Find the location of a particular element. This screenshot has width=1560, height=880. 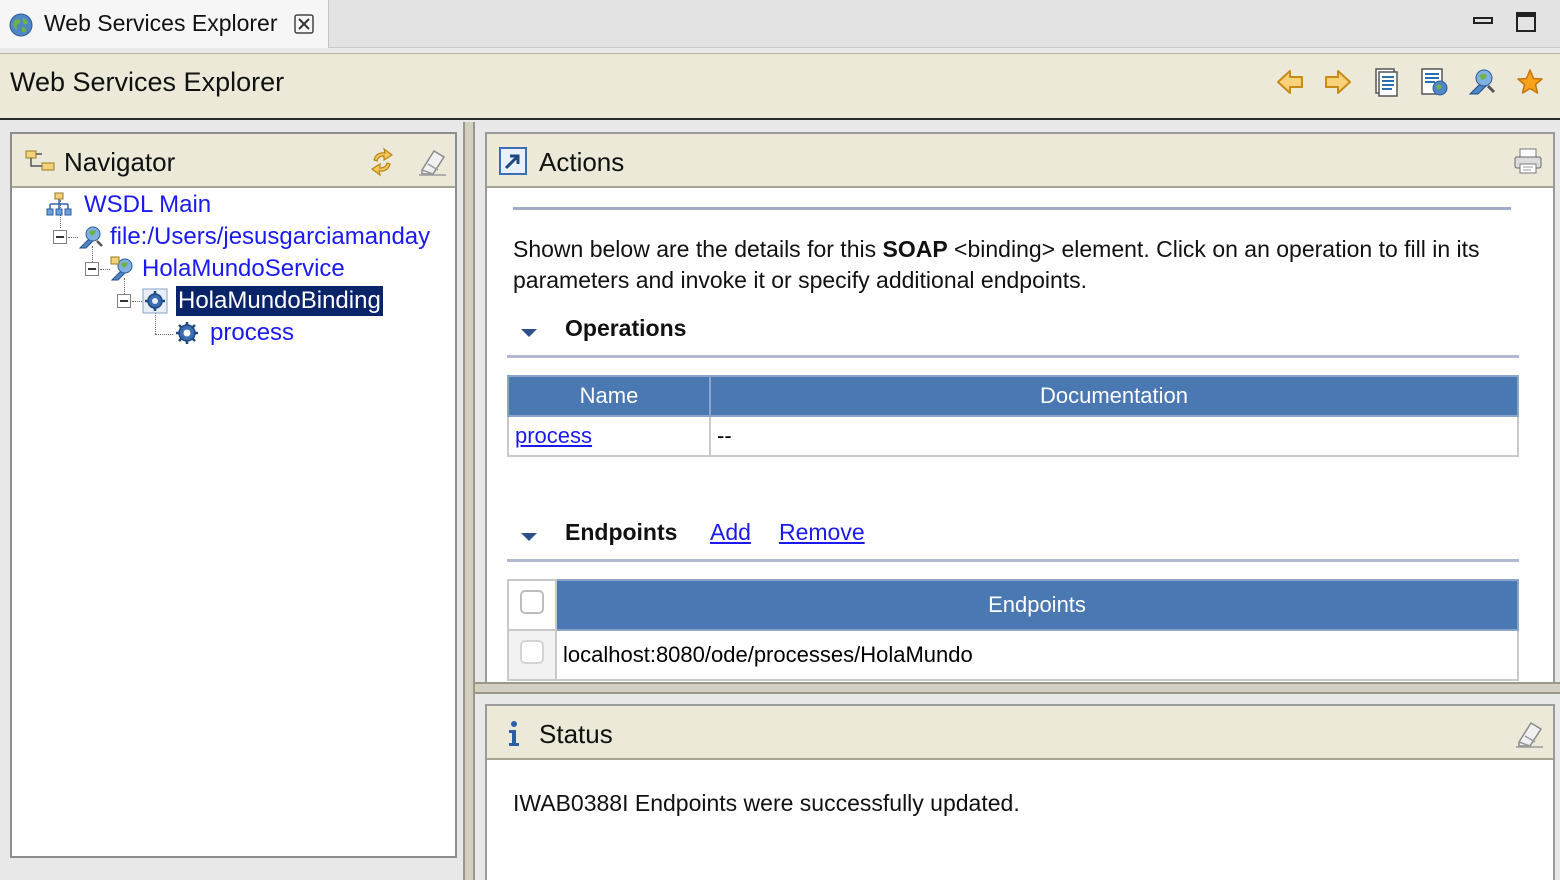

favorites-star-icon is located at coordinates (1530, 82).